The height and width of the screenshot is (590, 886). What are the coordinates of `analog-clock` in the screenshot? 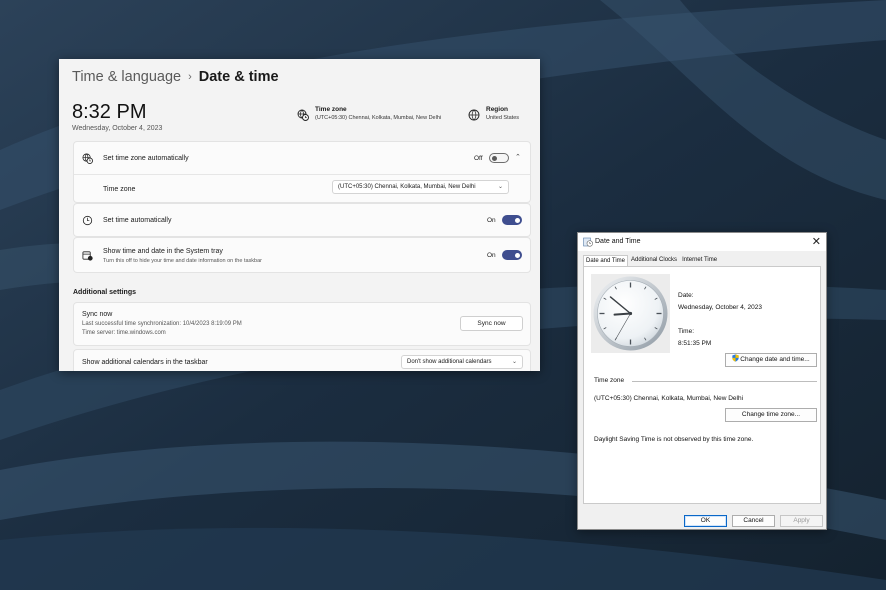 It's located at (630, 313).